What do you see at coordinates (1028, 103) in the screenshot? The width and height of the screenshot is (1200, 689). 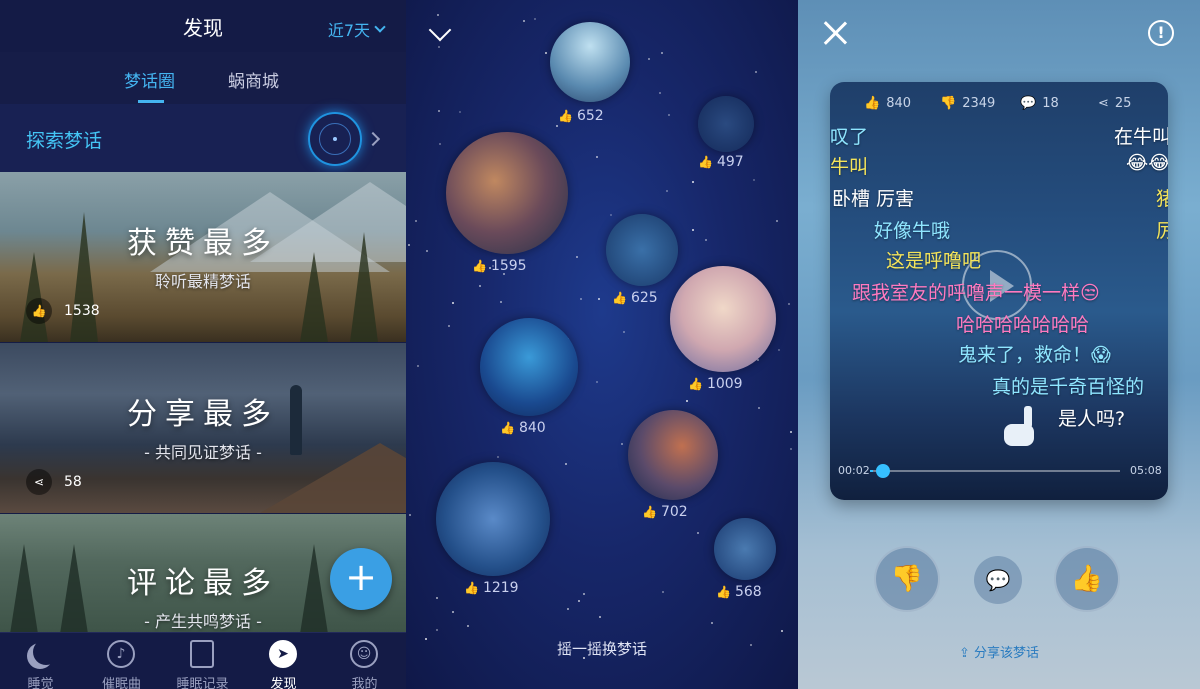 I see `comment-icon: 💬` at bounding box center [1028, 103].